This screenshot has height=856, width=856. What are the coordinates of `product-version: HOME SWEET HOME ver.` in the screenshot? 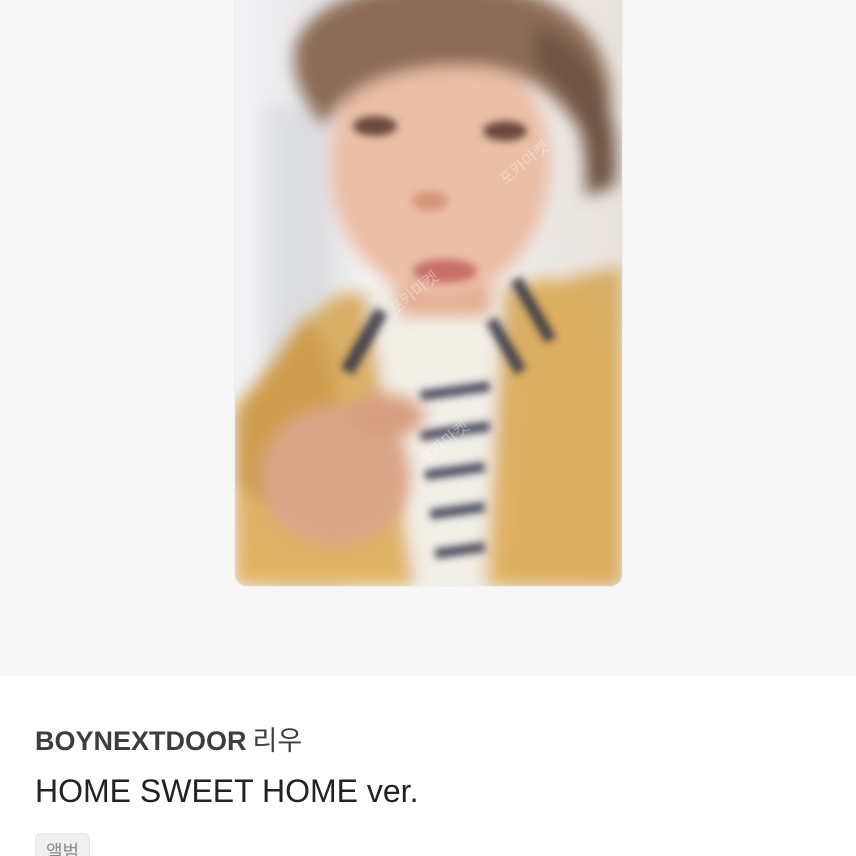 It's located at (227, 791).